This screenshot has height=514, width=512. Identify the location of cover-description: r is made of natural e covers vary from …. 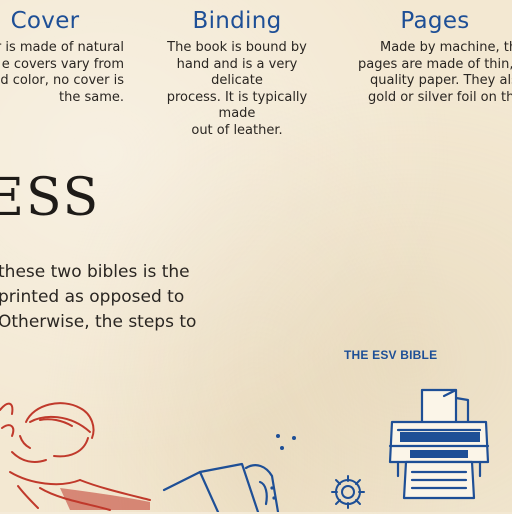
(65, 73).